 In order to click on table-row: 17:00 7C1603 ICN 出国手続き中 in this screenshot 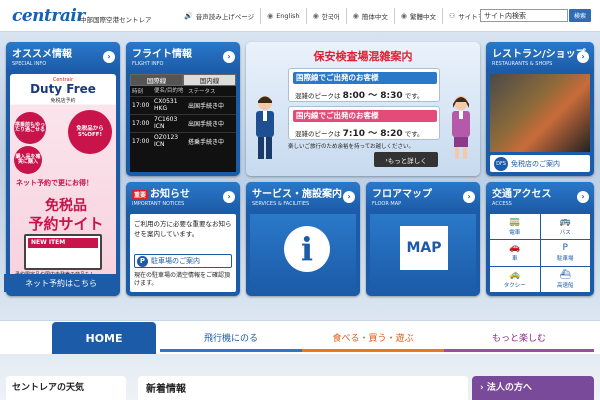, I will do `click(183, 123)`.